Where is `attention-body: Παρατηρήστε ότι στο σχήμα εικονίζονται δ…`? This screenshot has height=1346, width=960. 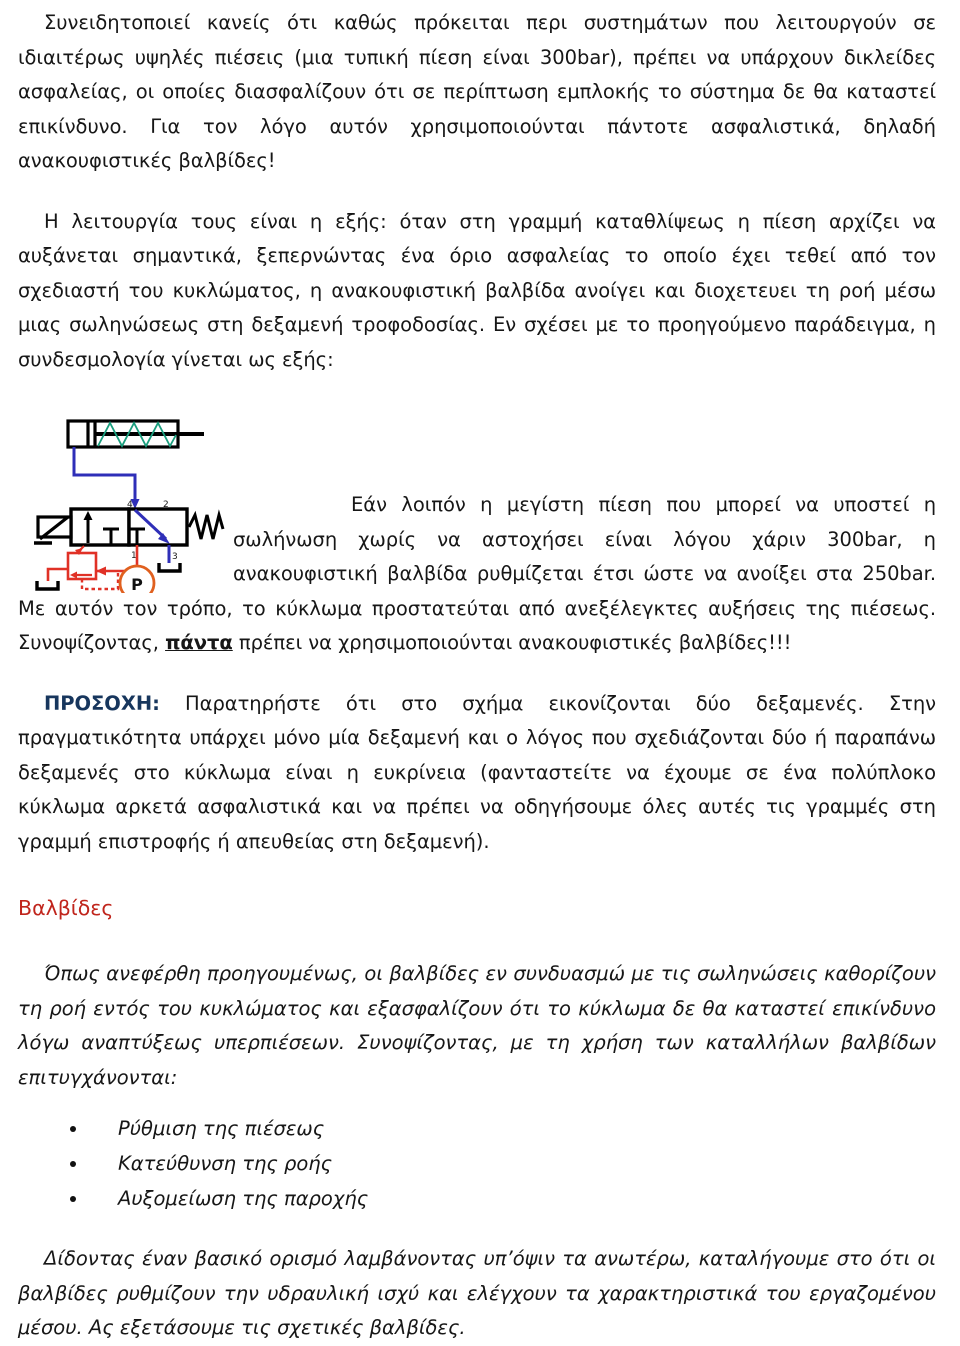
attention-body: Παρατηρήστε ότι στο σχήμα εικονίζονται δ… is located at coordinates (477, 772).